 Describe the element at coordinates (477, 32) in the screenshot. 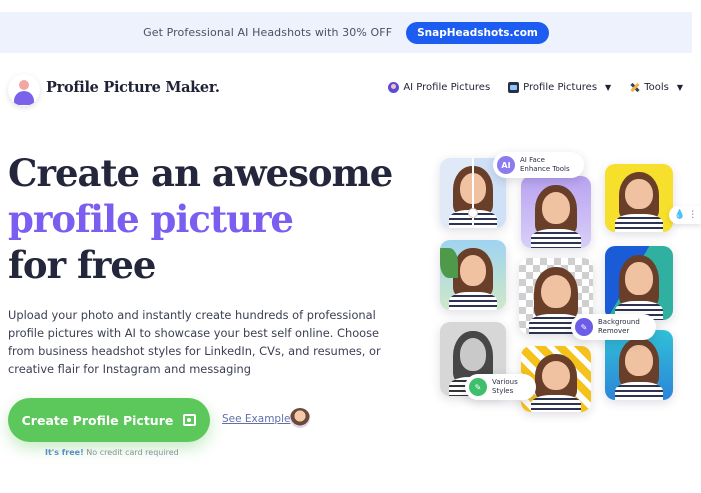

I see `promo-banner-button: SnapHeadshots.com` at that location.